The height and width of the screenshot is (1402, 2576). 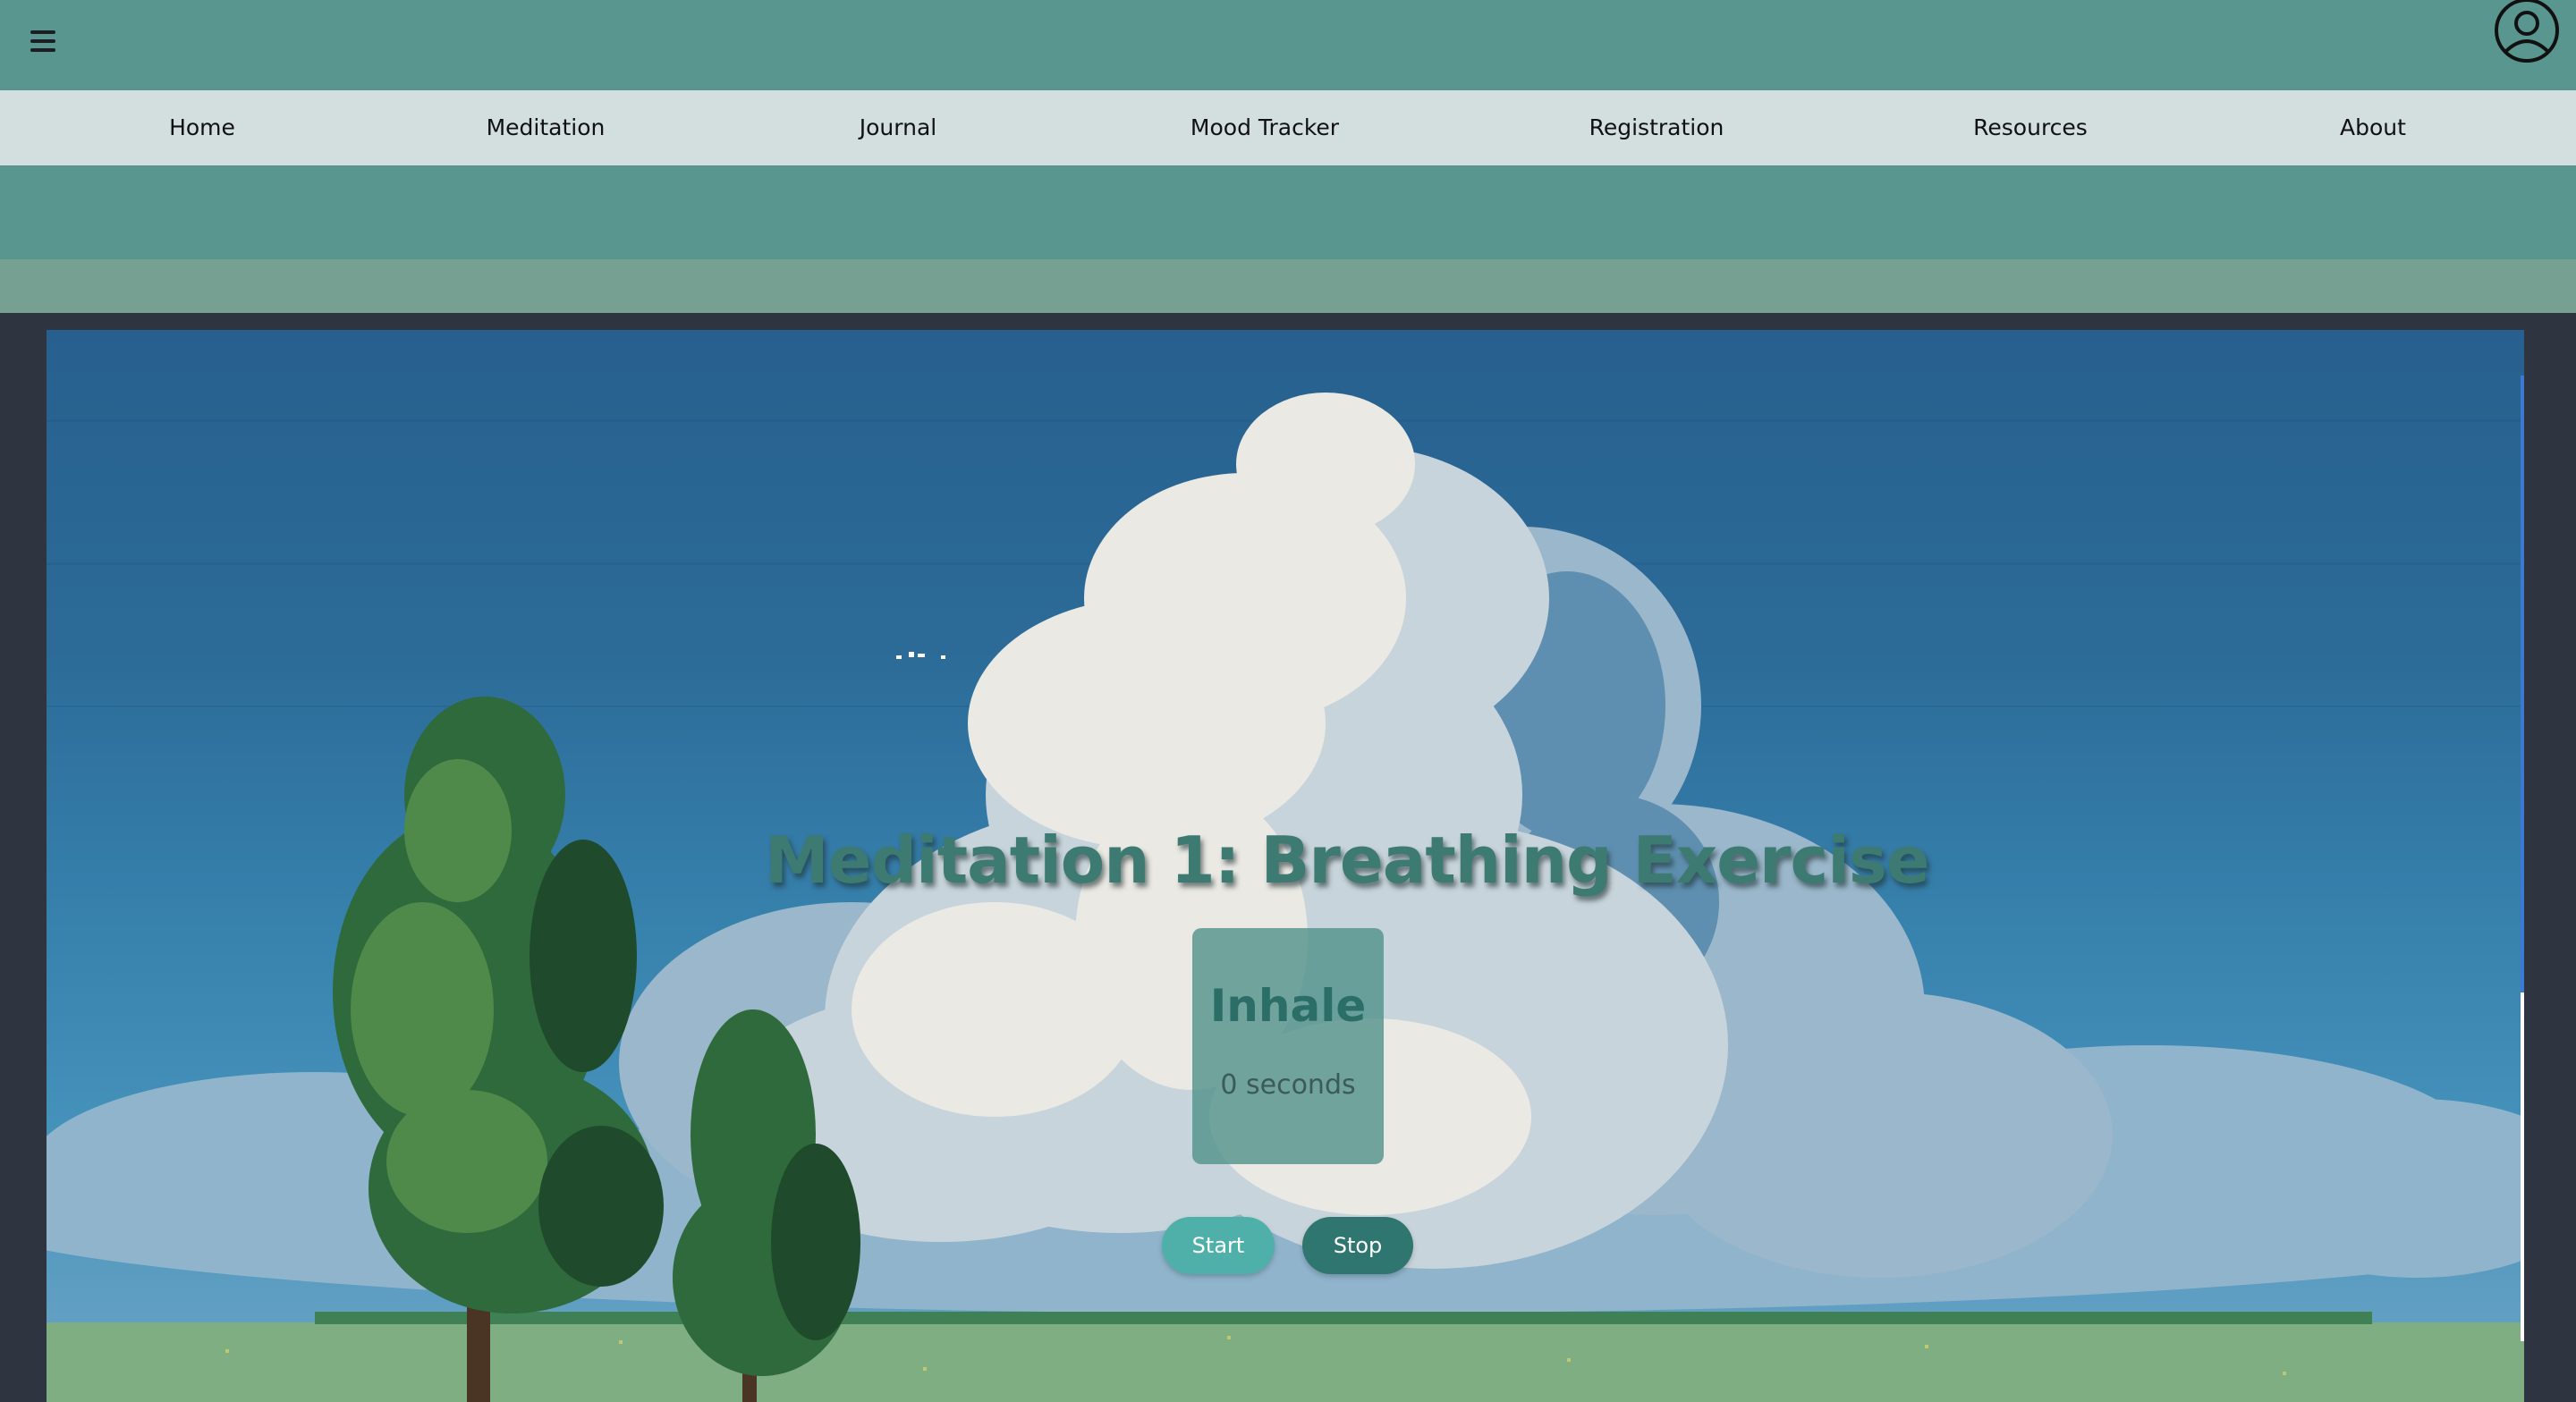 What do you see at coordinates (2522, 684) in the screenshot?
I see `scrollbar-track-accent` at bounding box center [2522, 684].